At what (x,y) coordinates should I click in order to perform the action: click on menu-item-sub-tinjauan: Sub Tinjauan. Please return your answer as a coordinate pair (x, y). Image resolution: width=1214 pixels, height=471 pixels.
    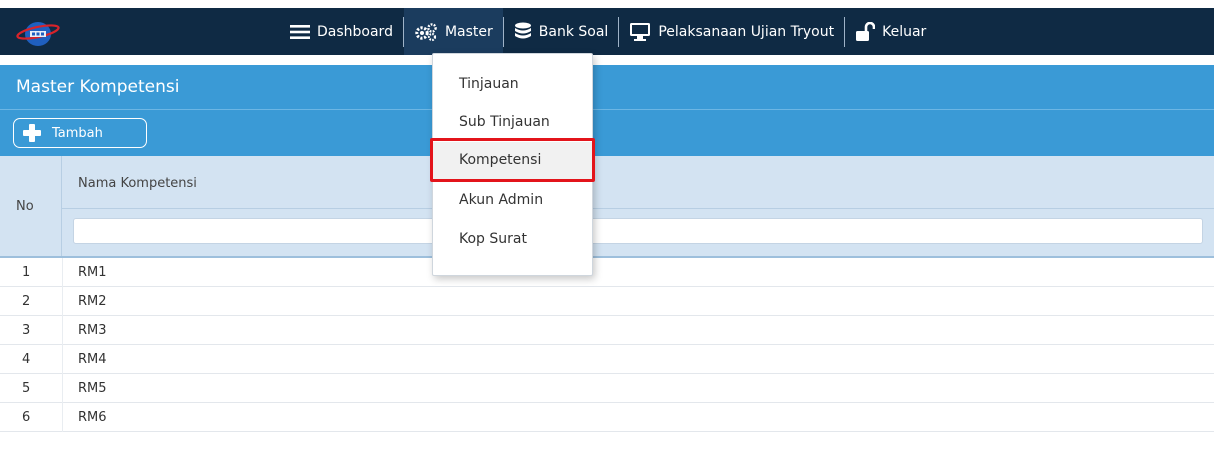
    Looking at the image, I should click on (504, 122).